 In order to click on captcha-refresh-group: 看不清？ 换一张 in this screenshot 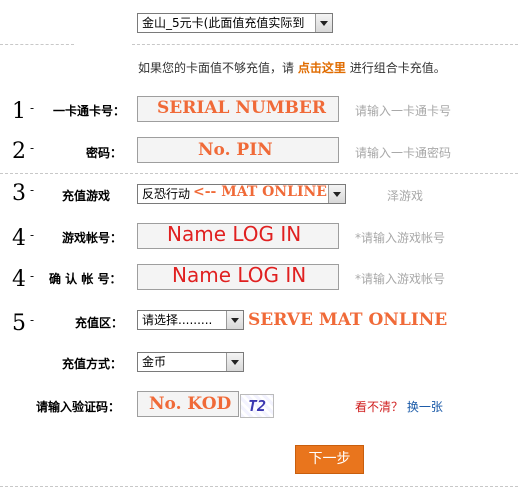, I will do `click(399, 406)`.